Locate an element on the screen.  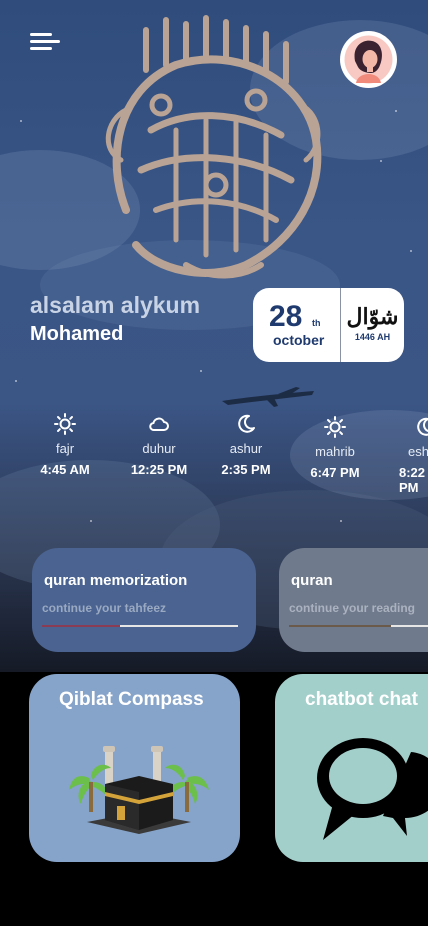
hijri-year: 1446 AH is located at coordinates (372, 337).